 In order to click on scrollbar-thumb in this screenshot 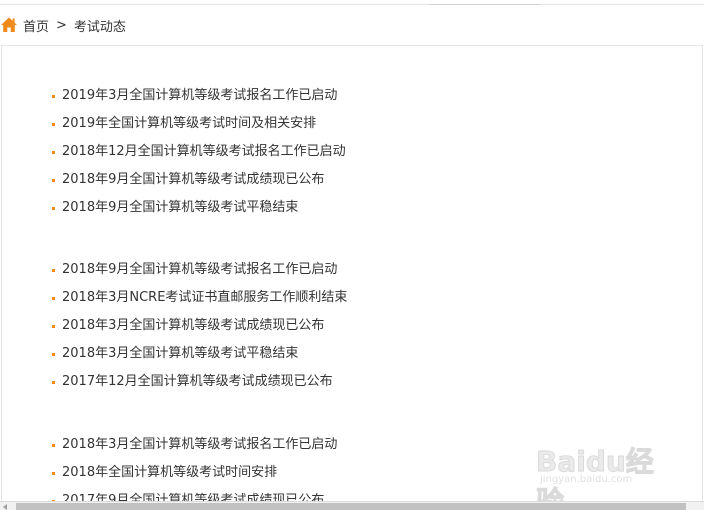, I will do `click(351, 506)`.